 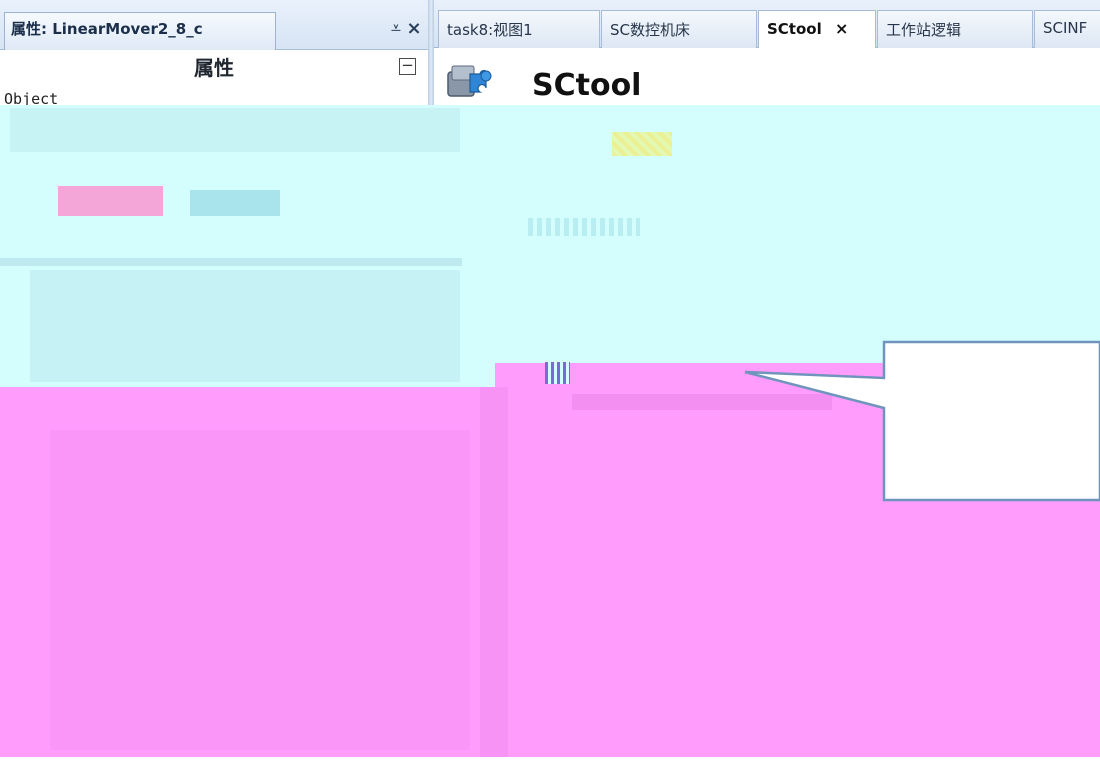 I want to click on tab-label: SCINF, so click(x=1065, y=28).